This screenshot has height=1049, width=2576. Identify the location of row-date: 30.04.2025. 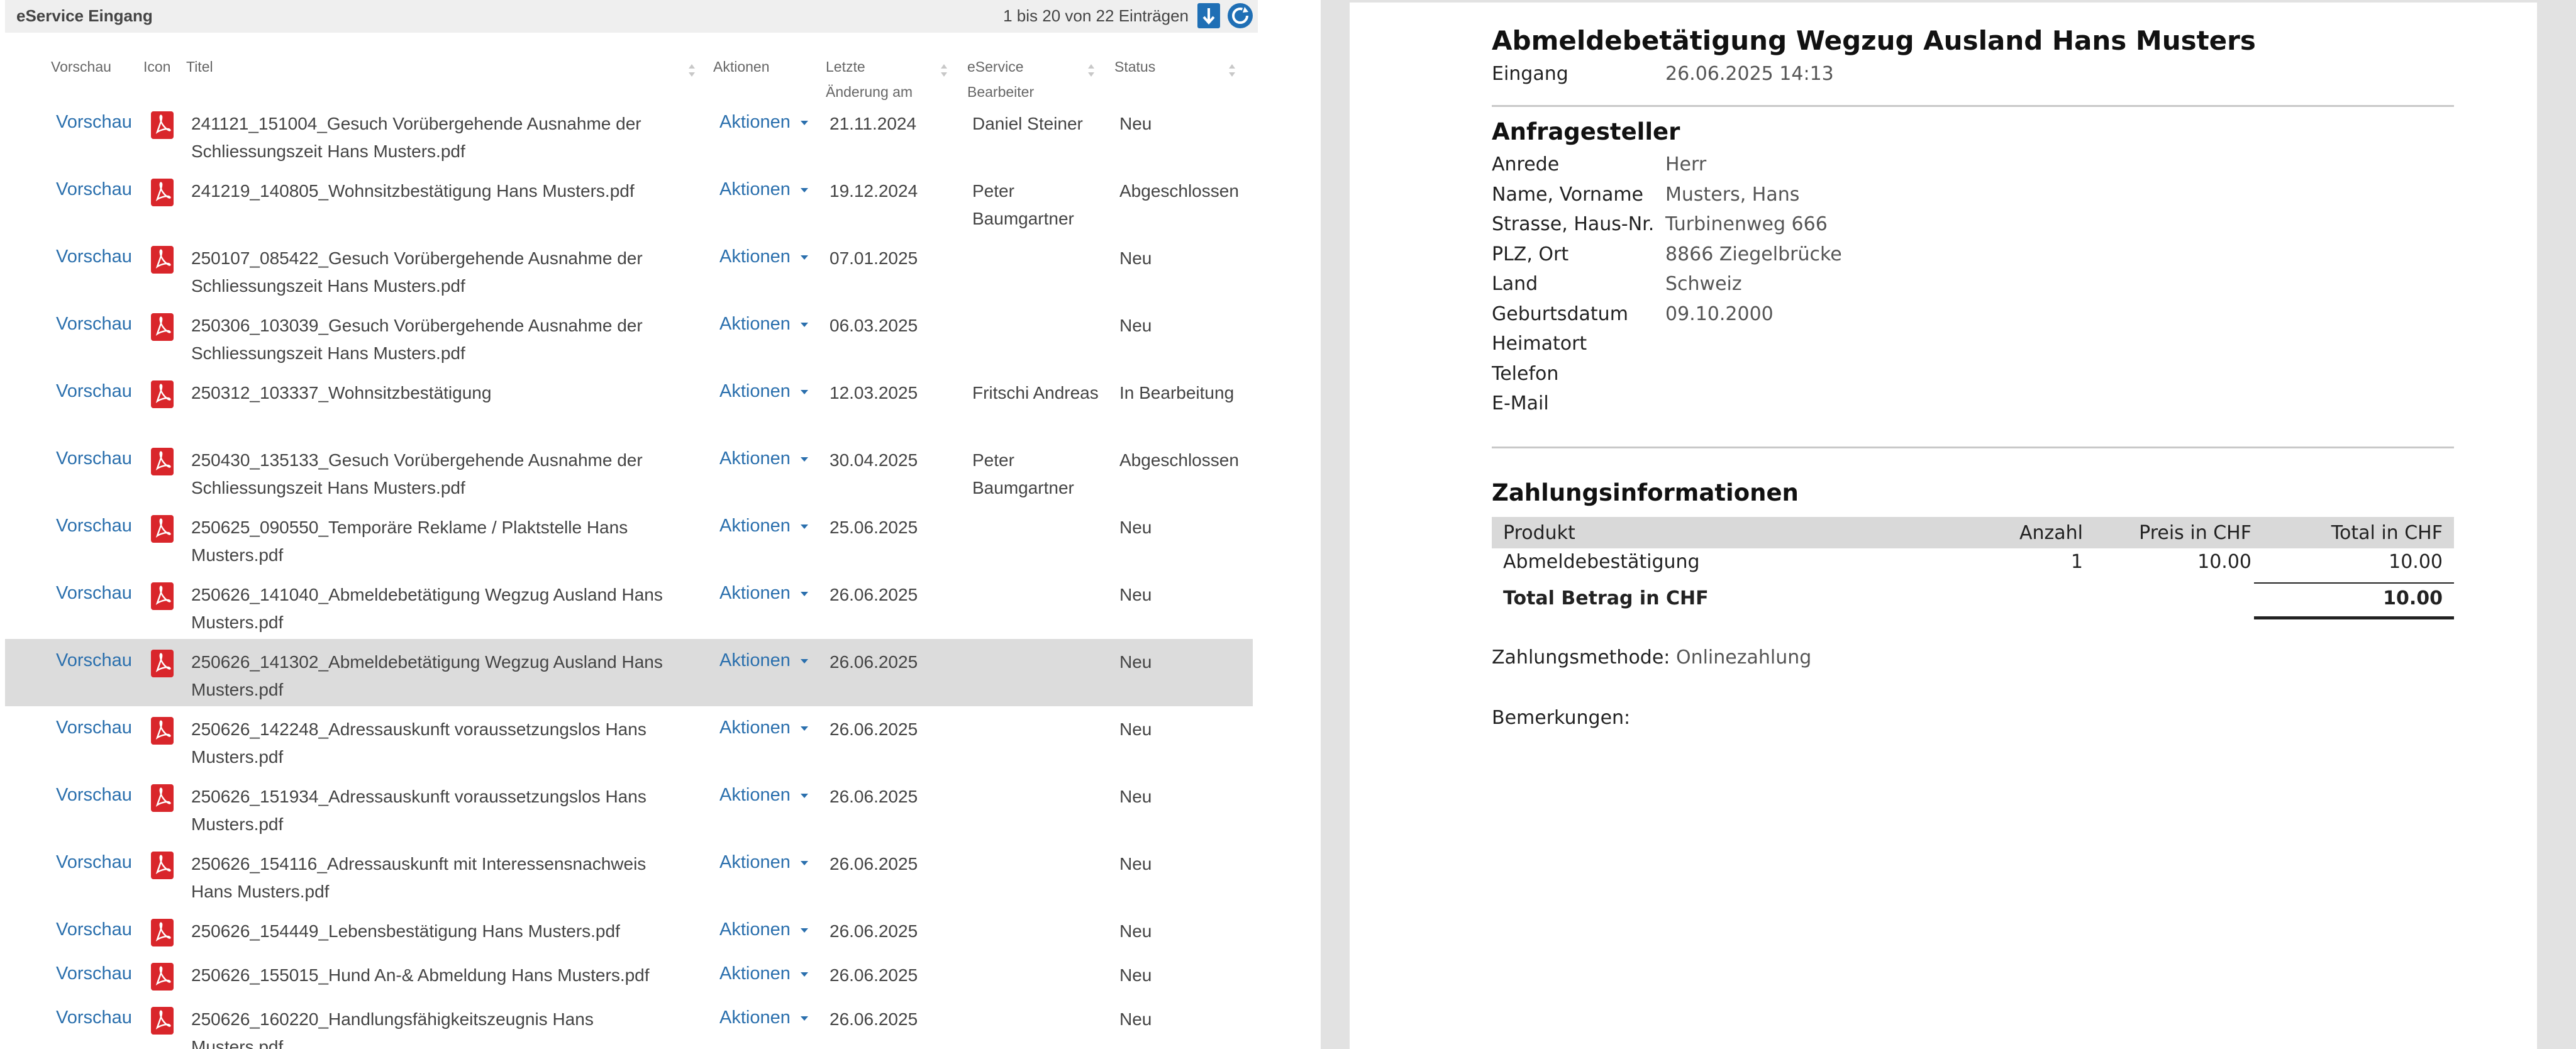
(874, 460).